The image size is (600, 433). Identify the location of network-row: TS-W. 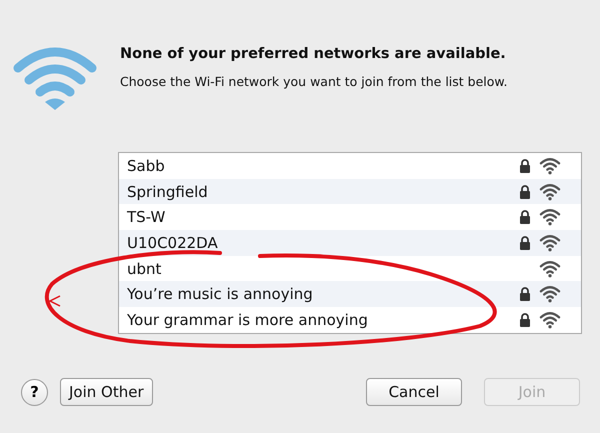
(350, 217).